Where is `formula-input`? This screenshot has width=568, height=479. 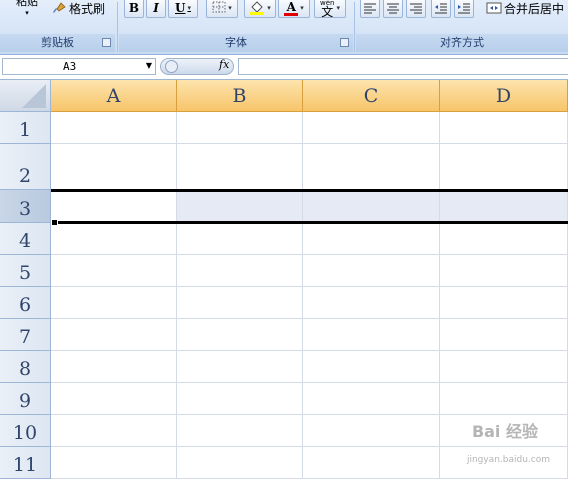
formula-input is located at coordinates (403, 66).